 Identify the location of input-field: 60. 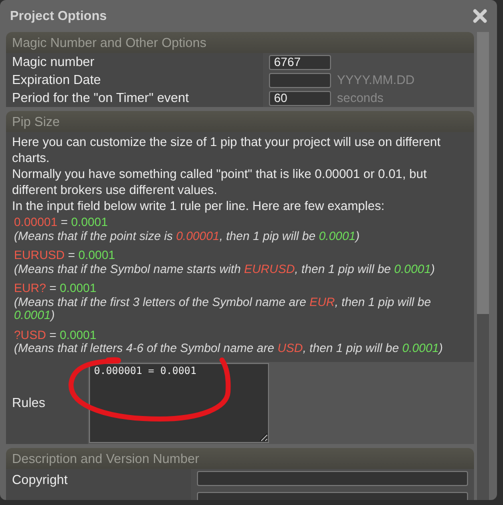
(300, 98).